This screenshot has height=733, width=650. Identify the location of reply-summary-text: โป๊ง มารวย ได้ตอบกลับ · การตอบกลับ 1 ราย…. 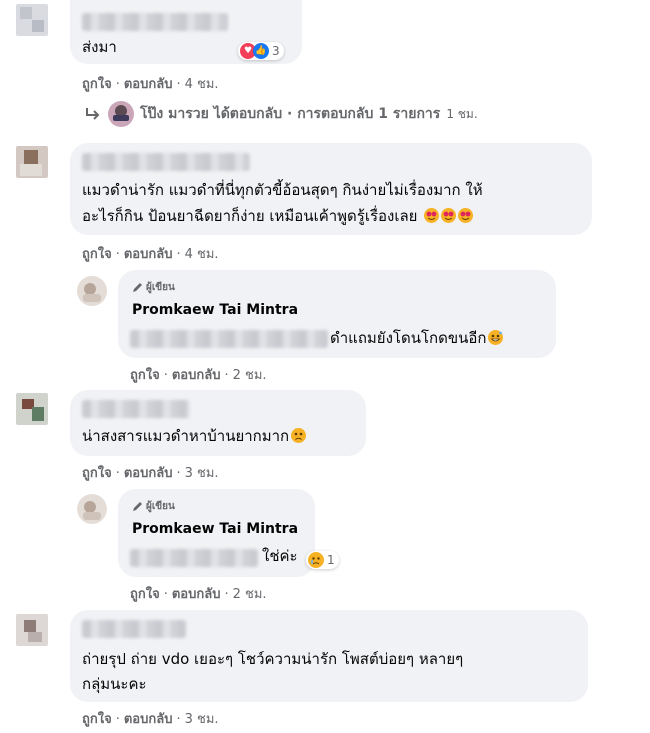
(290, 114).